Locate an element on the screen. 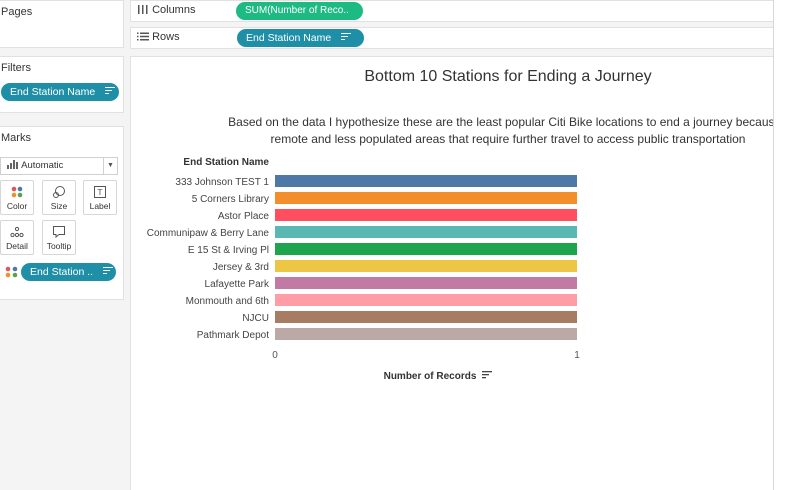 This screenshot has height=490, width=787. filters-title: Filters is located at coordinates (16, 68).